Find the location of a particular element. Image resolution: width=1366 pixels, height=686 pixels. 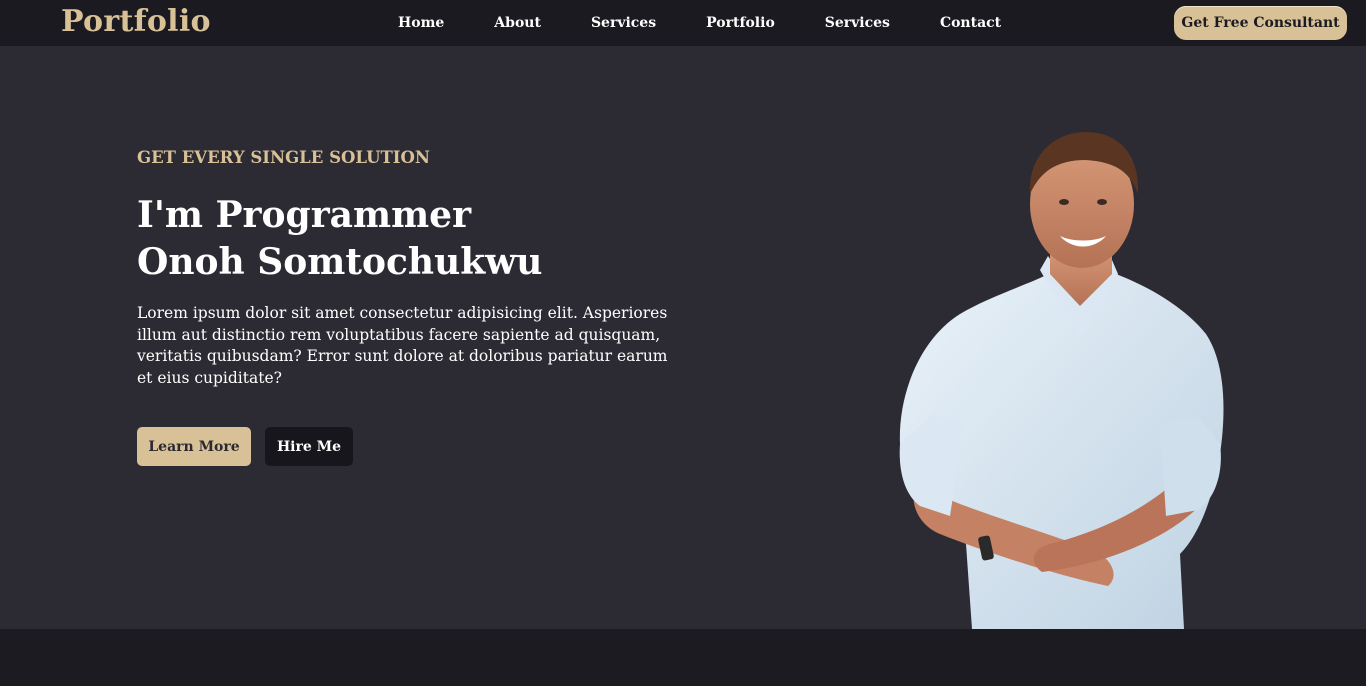

headline-line-2: Onoh Somtochukwu is located at coordinates (340, 262).